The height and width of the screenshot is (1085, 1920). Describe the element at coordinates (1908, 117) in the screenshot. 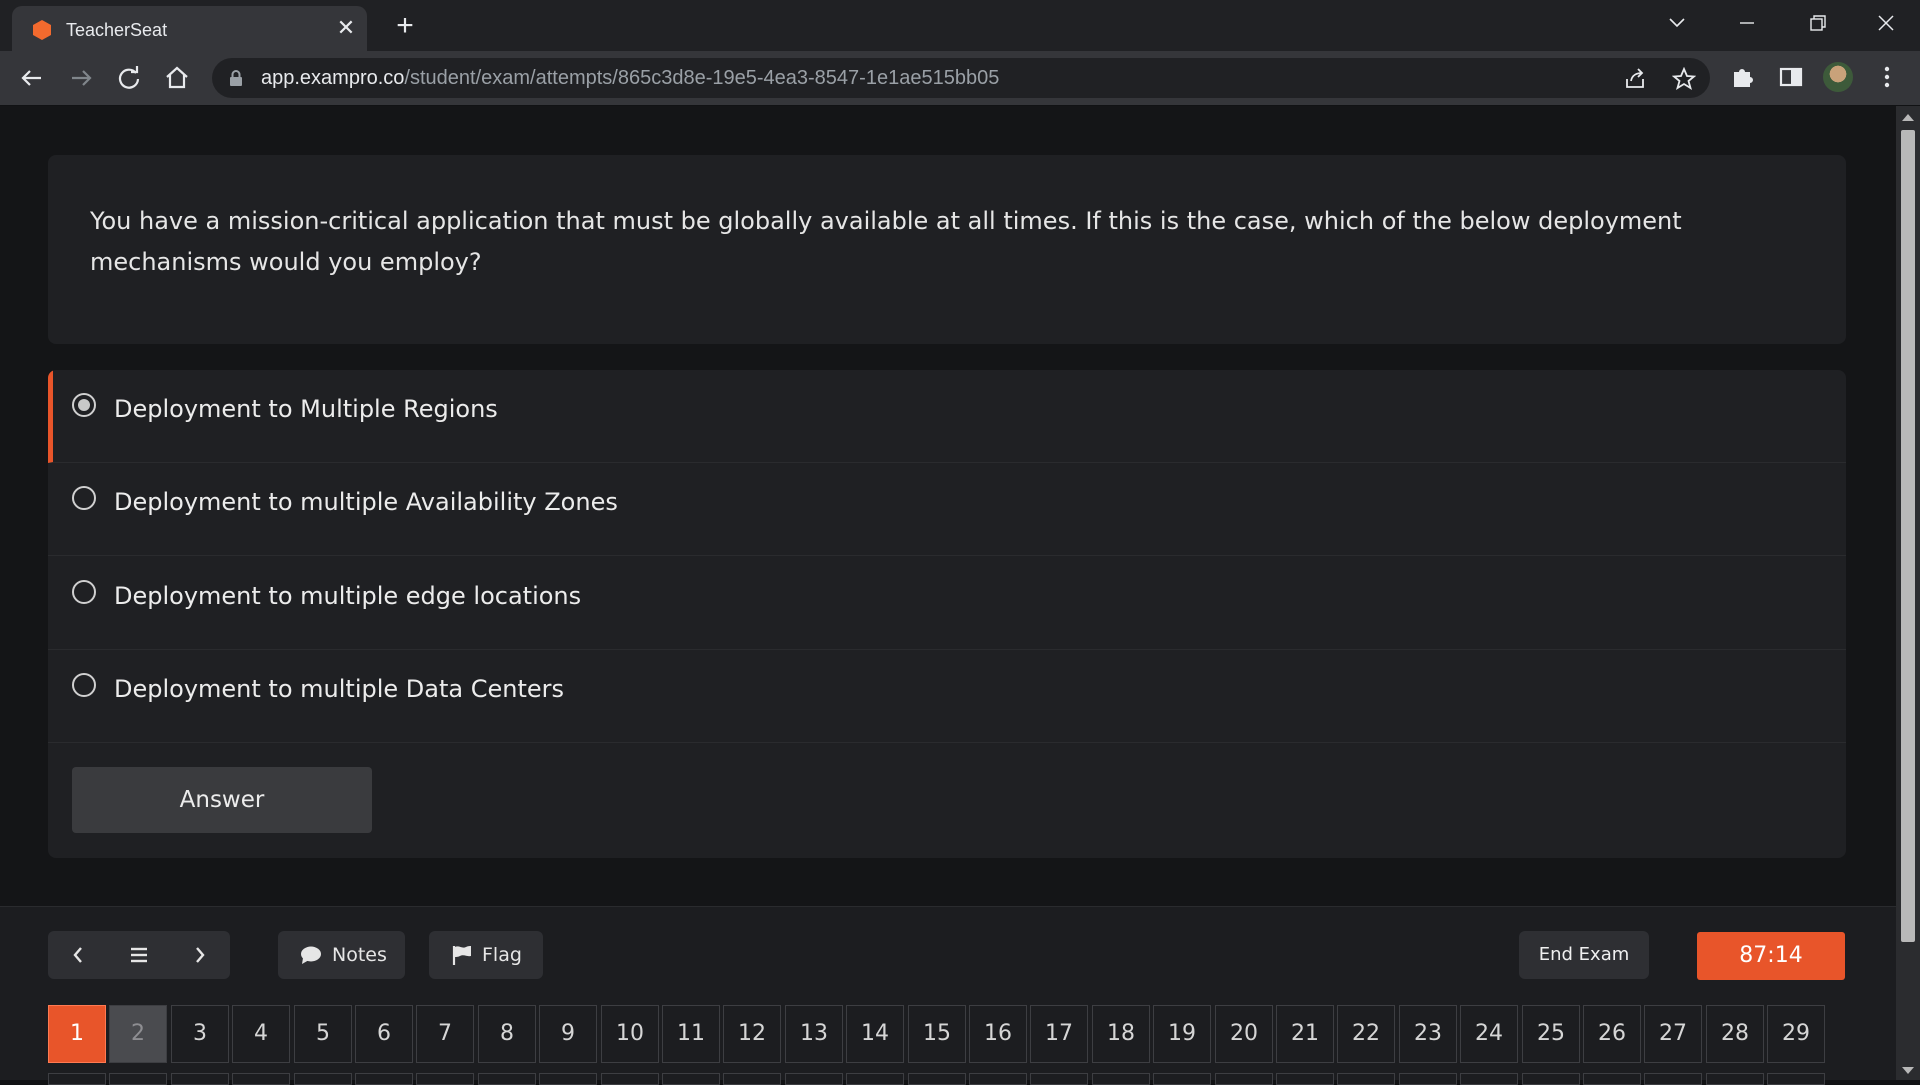

I see `scroll-up-arrow-icon` at that location.